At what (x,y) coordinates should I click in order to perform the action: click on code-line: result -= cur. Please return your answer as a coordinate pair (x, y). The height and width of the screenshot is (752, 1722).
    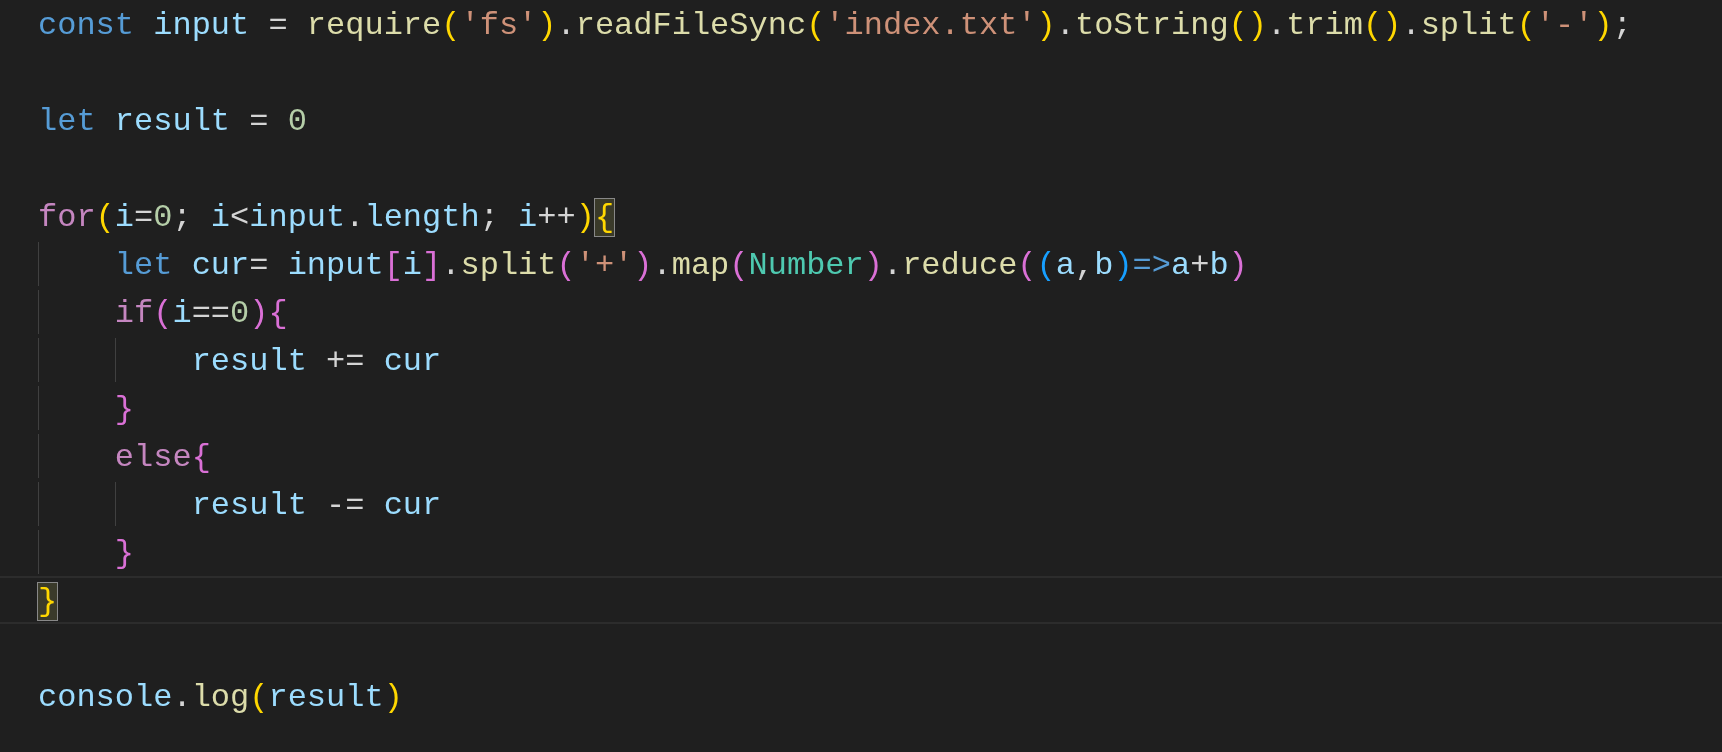
    Looking at the image, I should click on (316, 506).